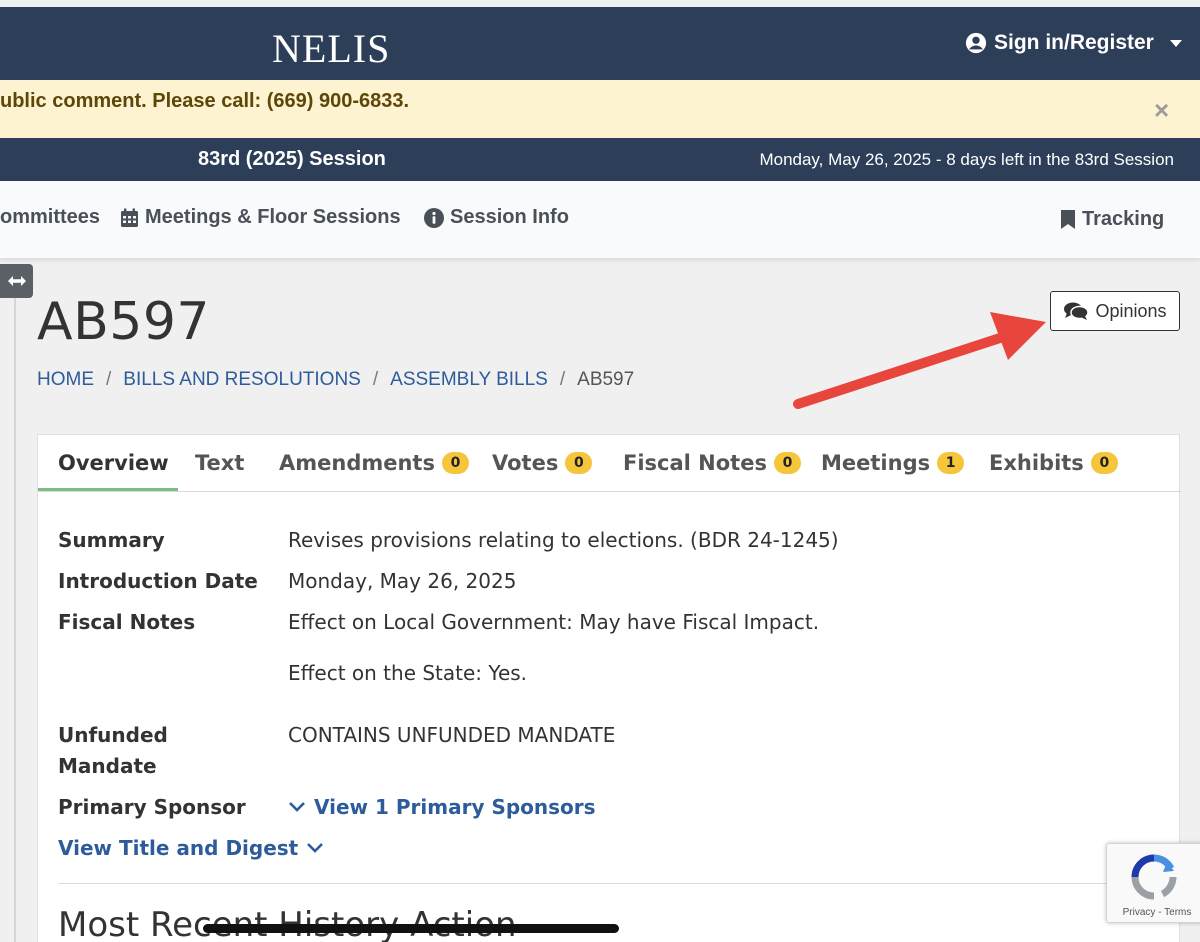  What do you see at coordinates (1077, 311) in the screenshot?
I see `comments-icon` at bounding box center [1077, 311].